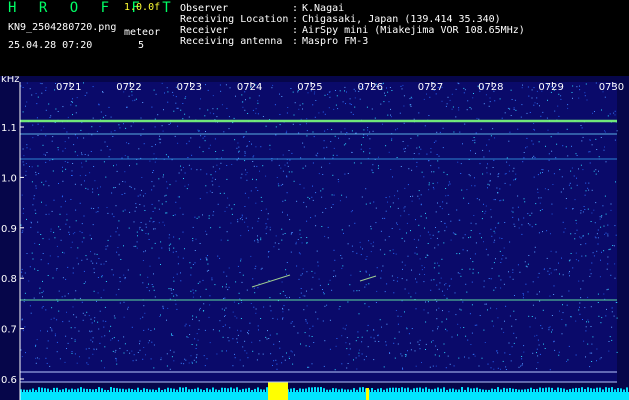 This screenshot has height=400, width=629. Describe the element at coordinates (9, 380) in the screenshot. I see `y-tick-label: 0.6` at that location.